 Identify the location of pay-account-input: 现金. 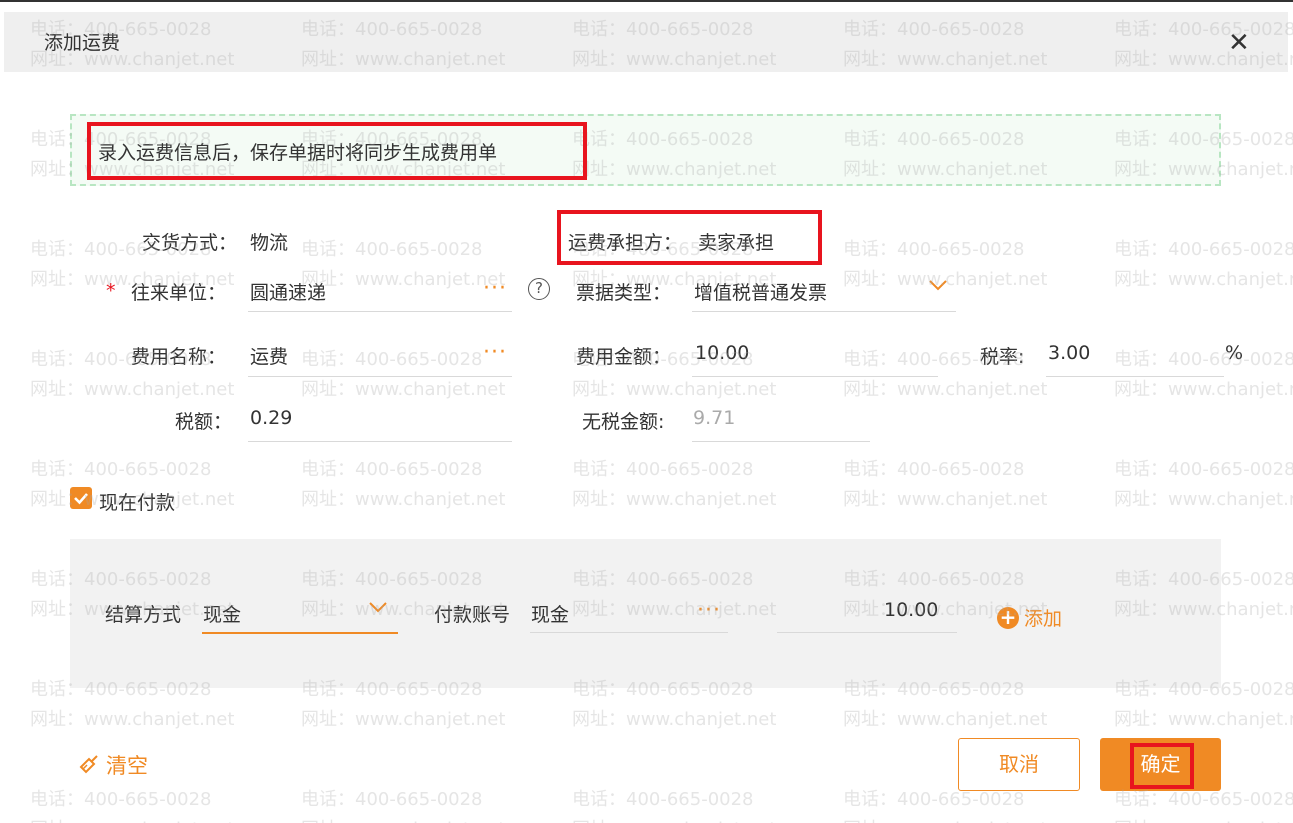
(550, 613).